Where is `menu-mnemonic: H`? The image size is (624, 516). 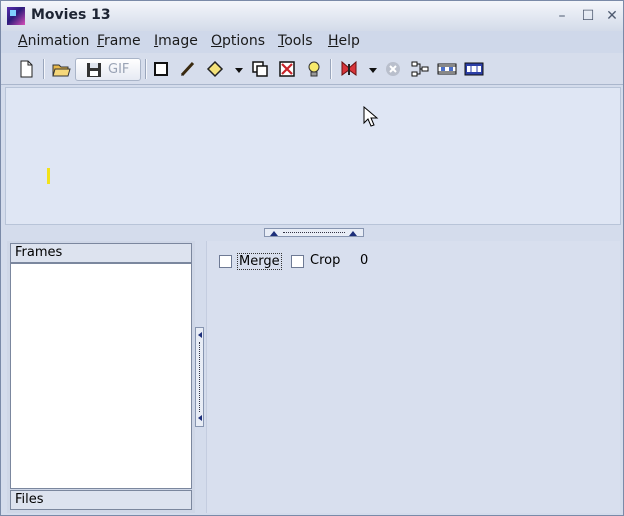
menu-mnemonic: H is located at coordinates (333, 41).